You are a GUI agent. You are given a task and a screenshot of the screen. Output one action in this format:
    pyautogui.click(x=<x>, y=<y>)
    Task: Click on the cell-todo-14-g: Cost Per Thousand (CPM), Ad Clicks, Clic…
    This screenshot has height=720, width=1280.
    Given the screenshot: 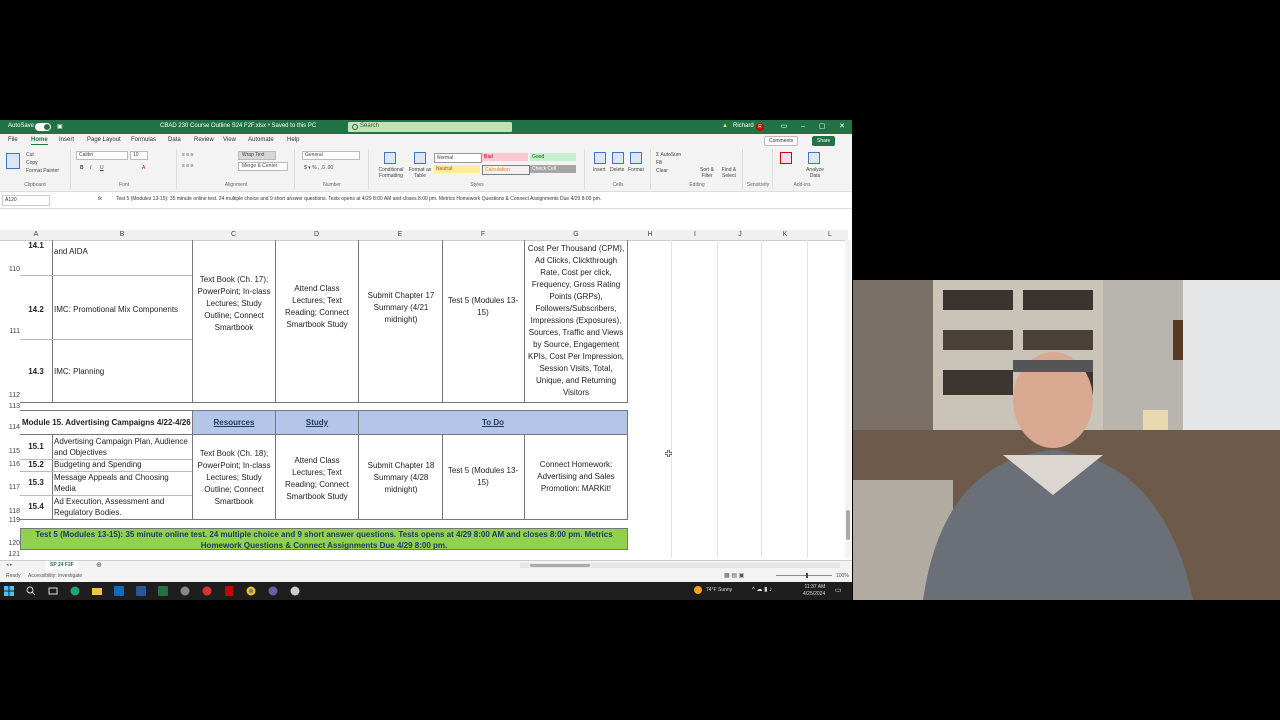 What is the action you would take?
    pyautogui.click(x=576, y=321)
    